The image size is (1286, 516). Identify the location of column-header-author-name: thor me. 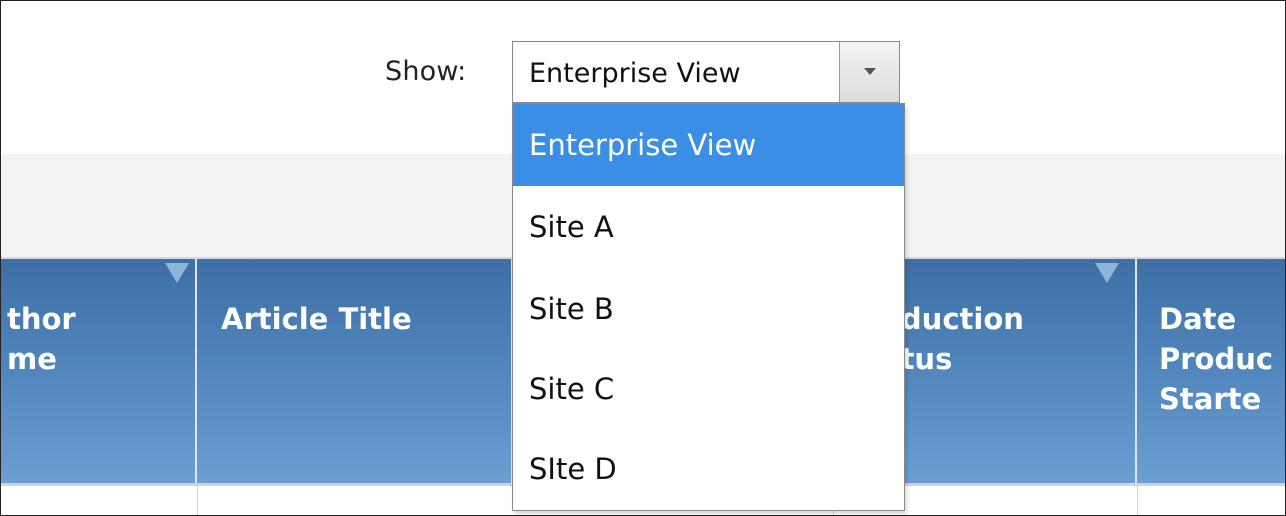
(98, 371).